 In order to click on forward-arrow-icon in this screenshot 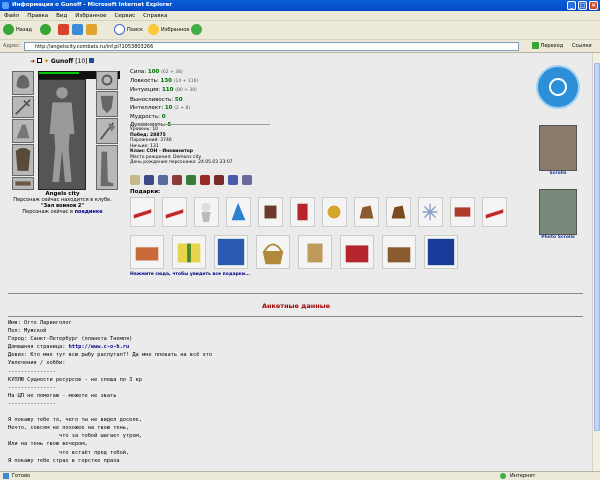, I will do `click(45, 29)`.